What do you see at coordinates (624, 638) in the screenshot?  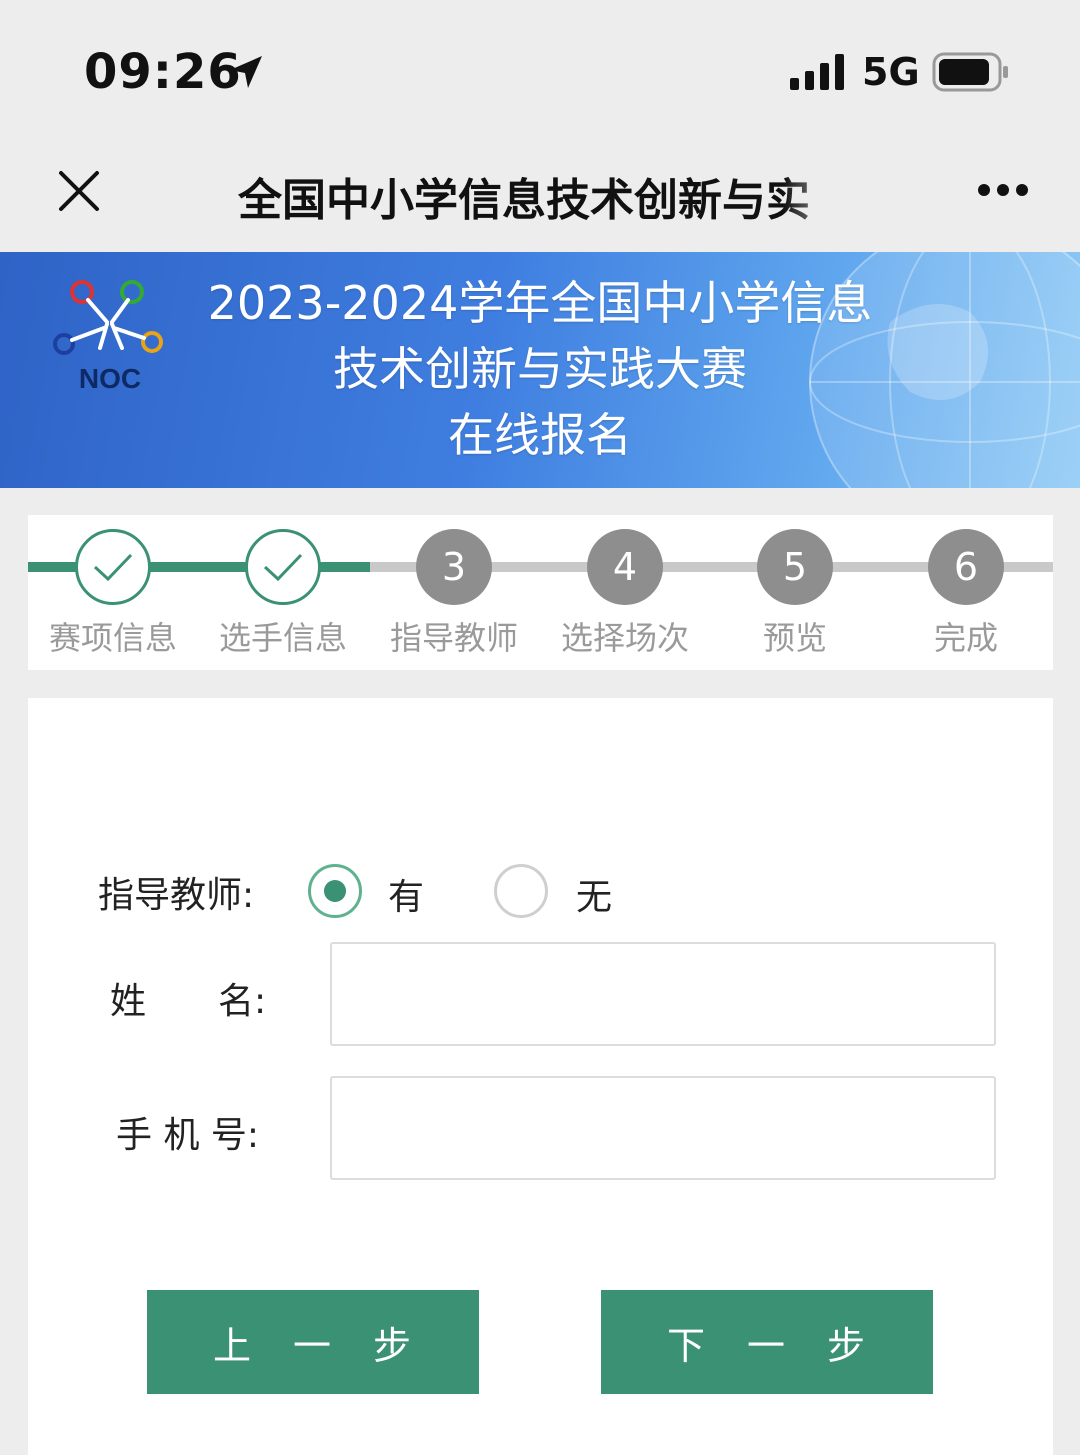 I see `step-4-label: 选择场次` at bounding box center [624, 638].